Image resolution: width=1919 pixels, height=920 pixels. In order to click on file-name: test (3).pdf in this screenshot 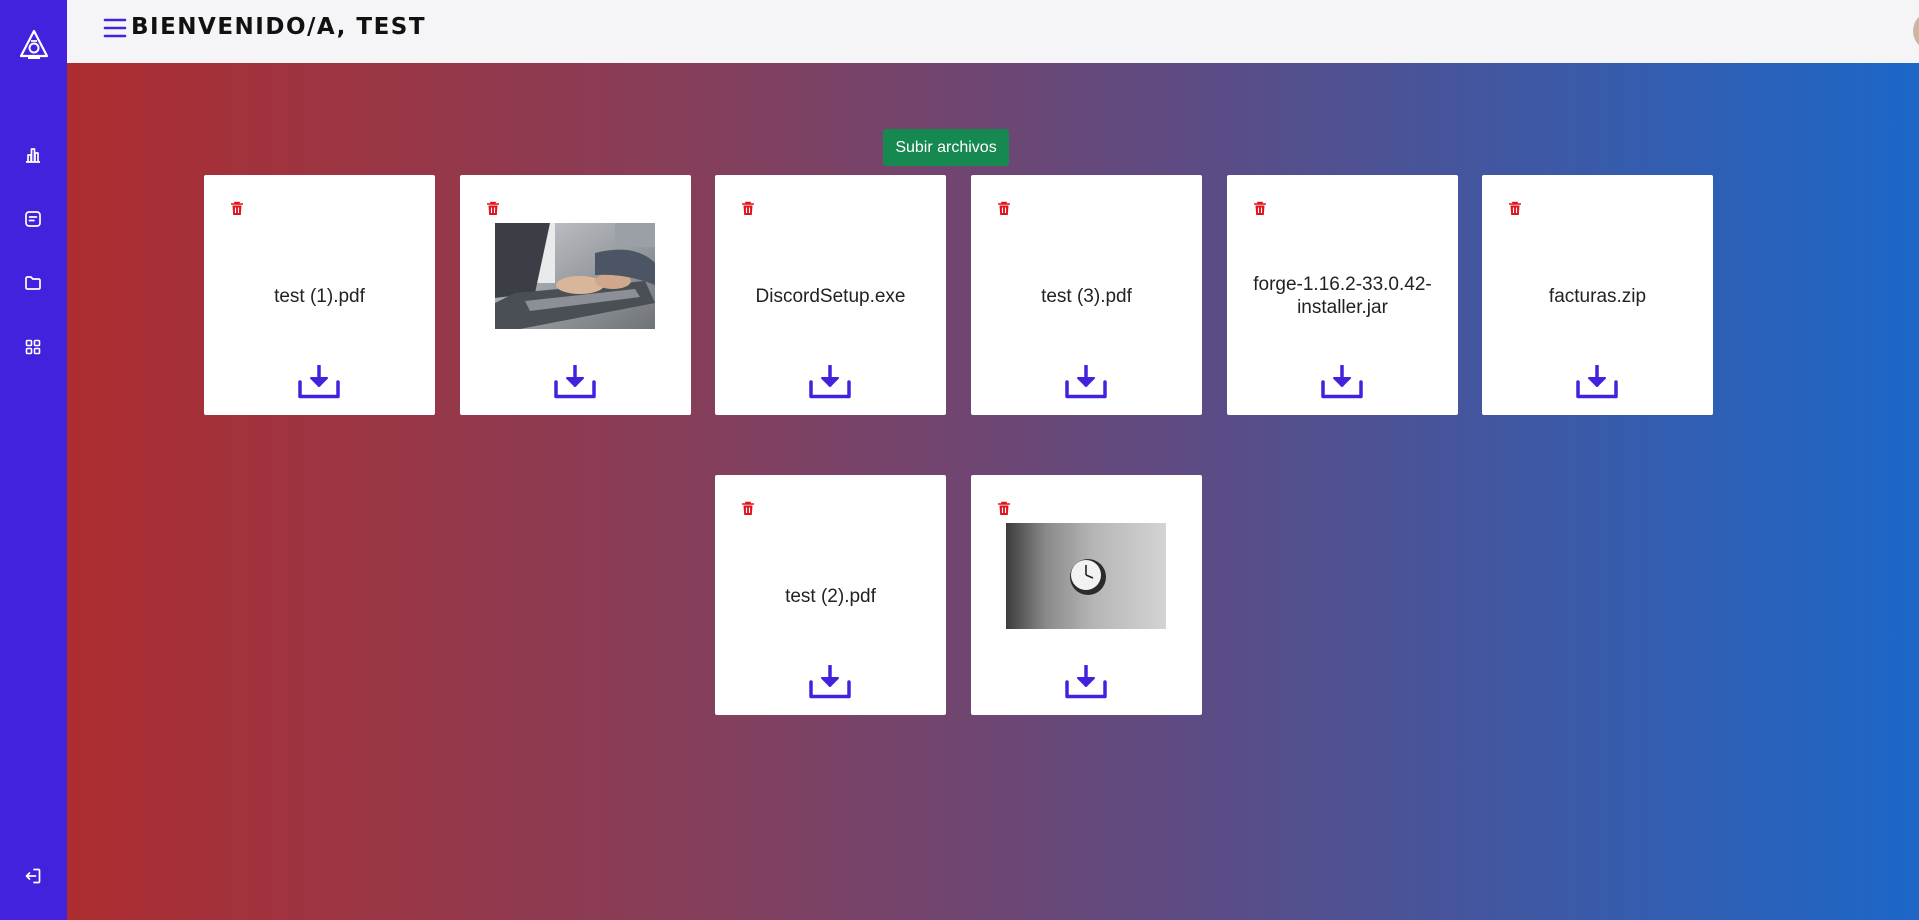, I will do `click(1086, 296)`.